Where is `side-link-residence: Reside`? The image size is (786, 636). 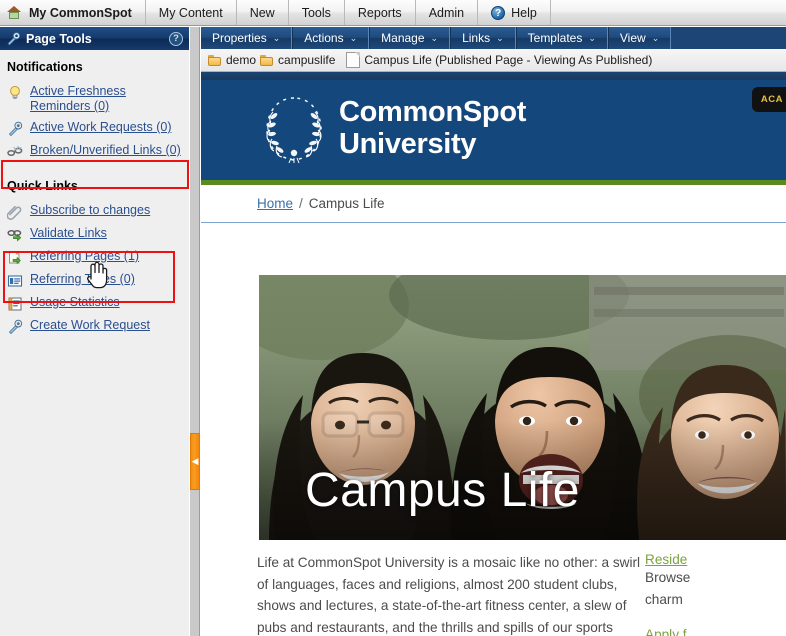
side-link-residence: Reside is located at coordinates (715, 559).